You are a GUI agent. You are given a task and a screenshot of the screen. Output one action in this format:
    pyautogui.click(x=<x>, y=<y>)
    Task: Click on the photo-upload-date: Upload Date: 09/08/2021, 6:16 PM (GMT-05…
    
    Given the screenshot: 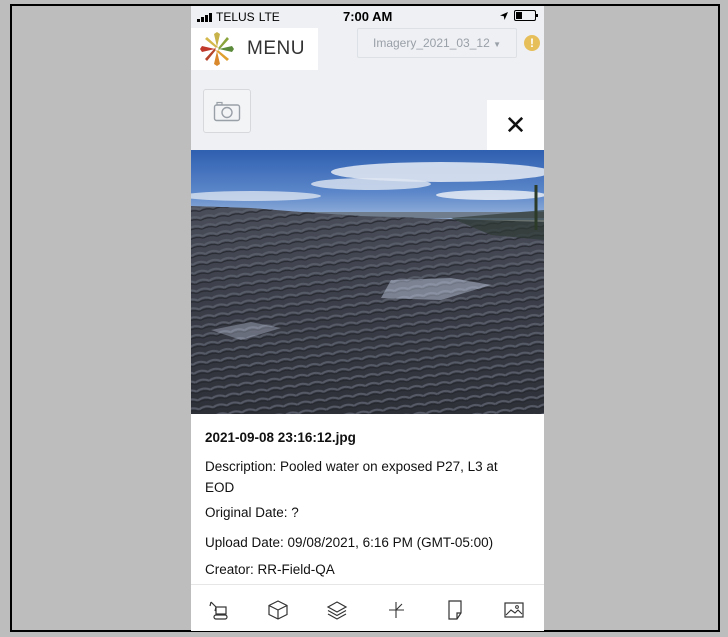 What is the action you would take?
    pyautogui.click(x=349, y=542)
    